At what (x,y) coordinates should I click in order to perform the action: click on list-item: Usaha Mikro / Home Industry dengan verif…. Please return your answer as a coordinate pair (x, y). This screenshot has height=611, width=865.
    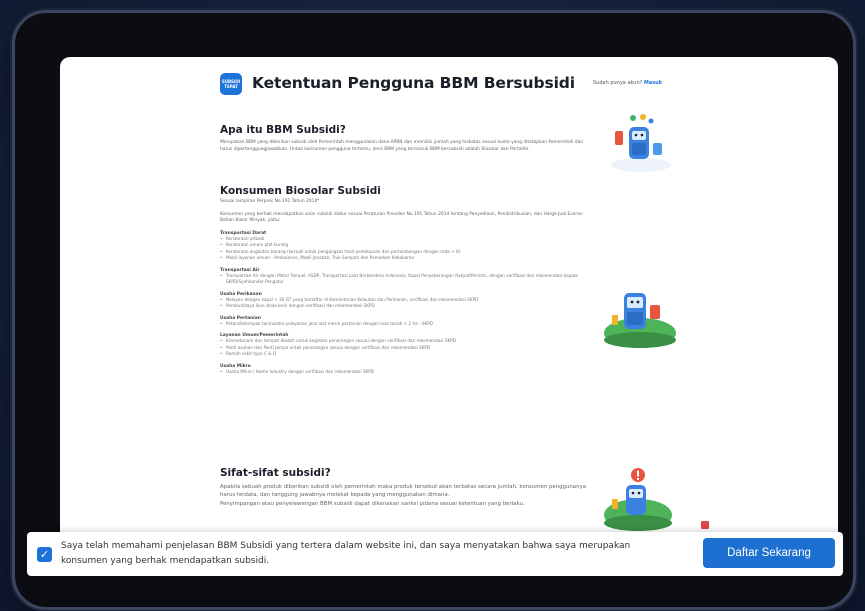
    Looking at the image, I should click on (405, 372).